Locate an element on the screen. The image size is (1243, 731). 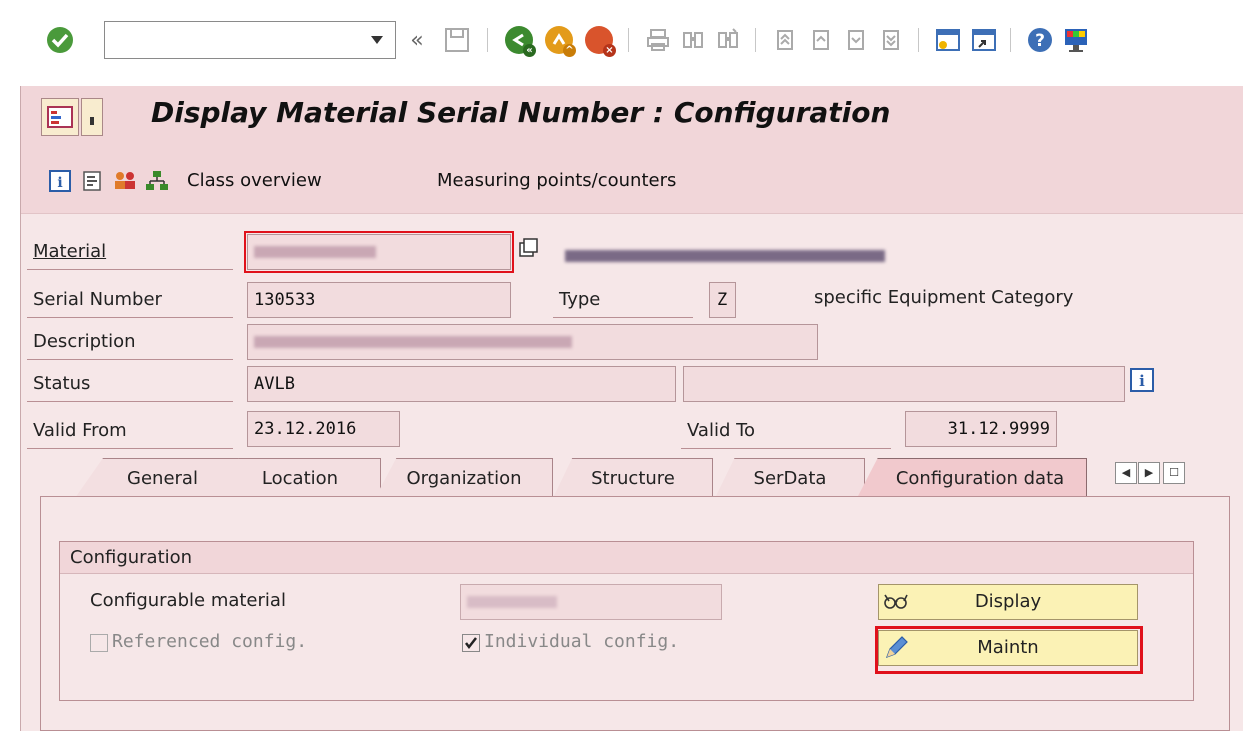
tab-label: General is located at coordinates (162, 478).